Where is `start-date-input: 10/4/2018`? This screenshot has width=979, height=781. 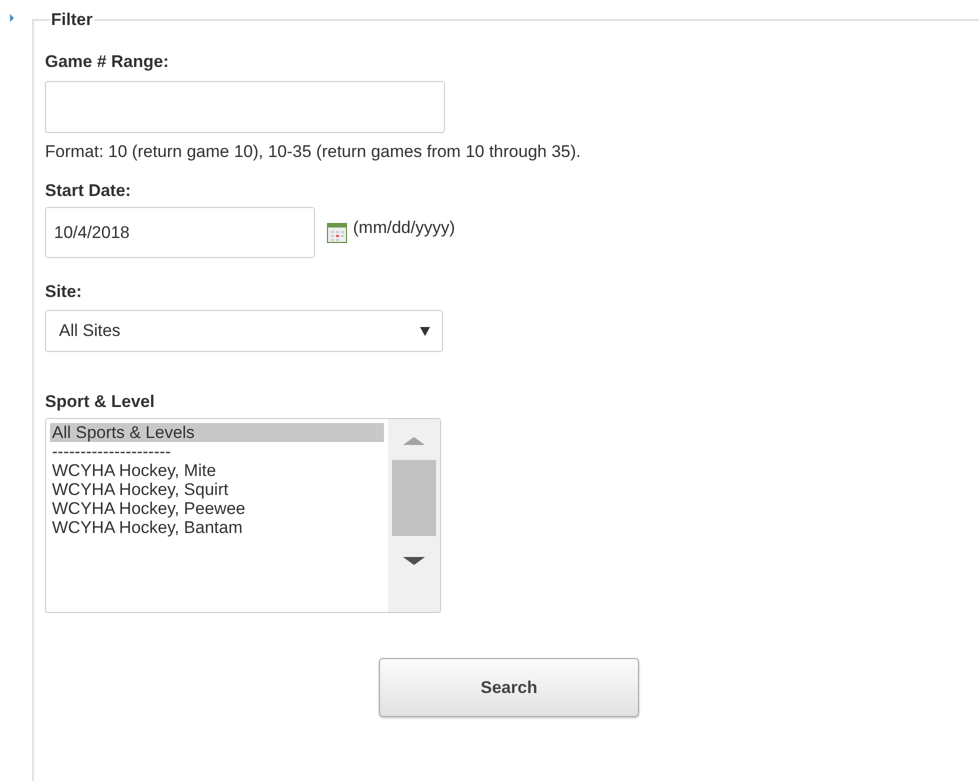 start-date-input: 10/4/2018 is located at coordinates (180, 232).